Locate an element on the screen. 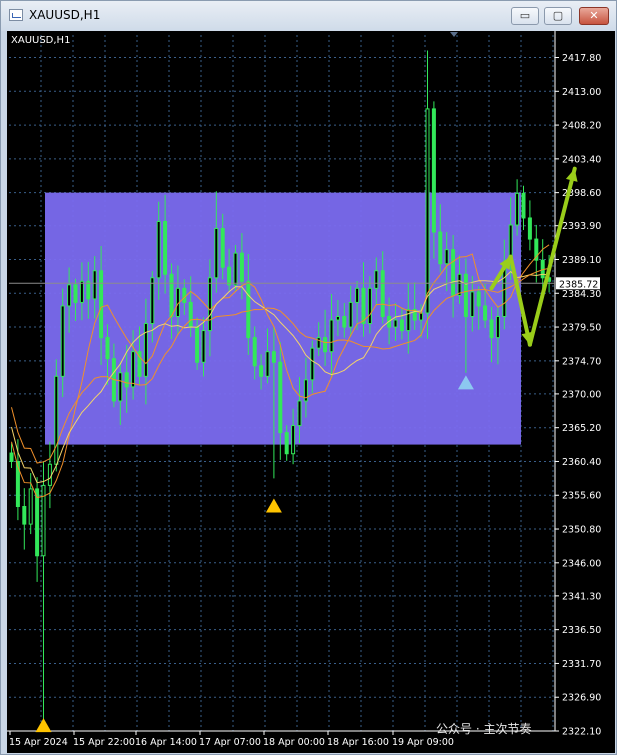 The height and width of the screenshot is (755, 617). maximize-button: ▢ is located at coordinates (558, 16).